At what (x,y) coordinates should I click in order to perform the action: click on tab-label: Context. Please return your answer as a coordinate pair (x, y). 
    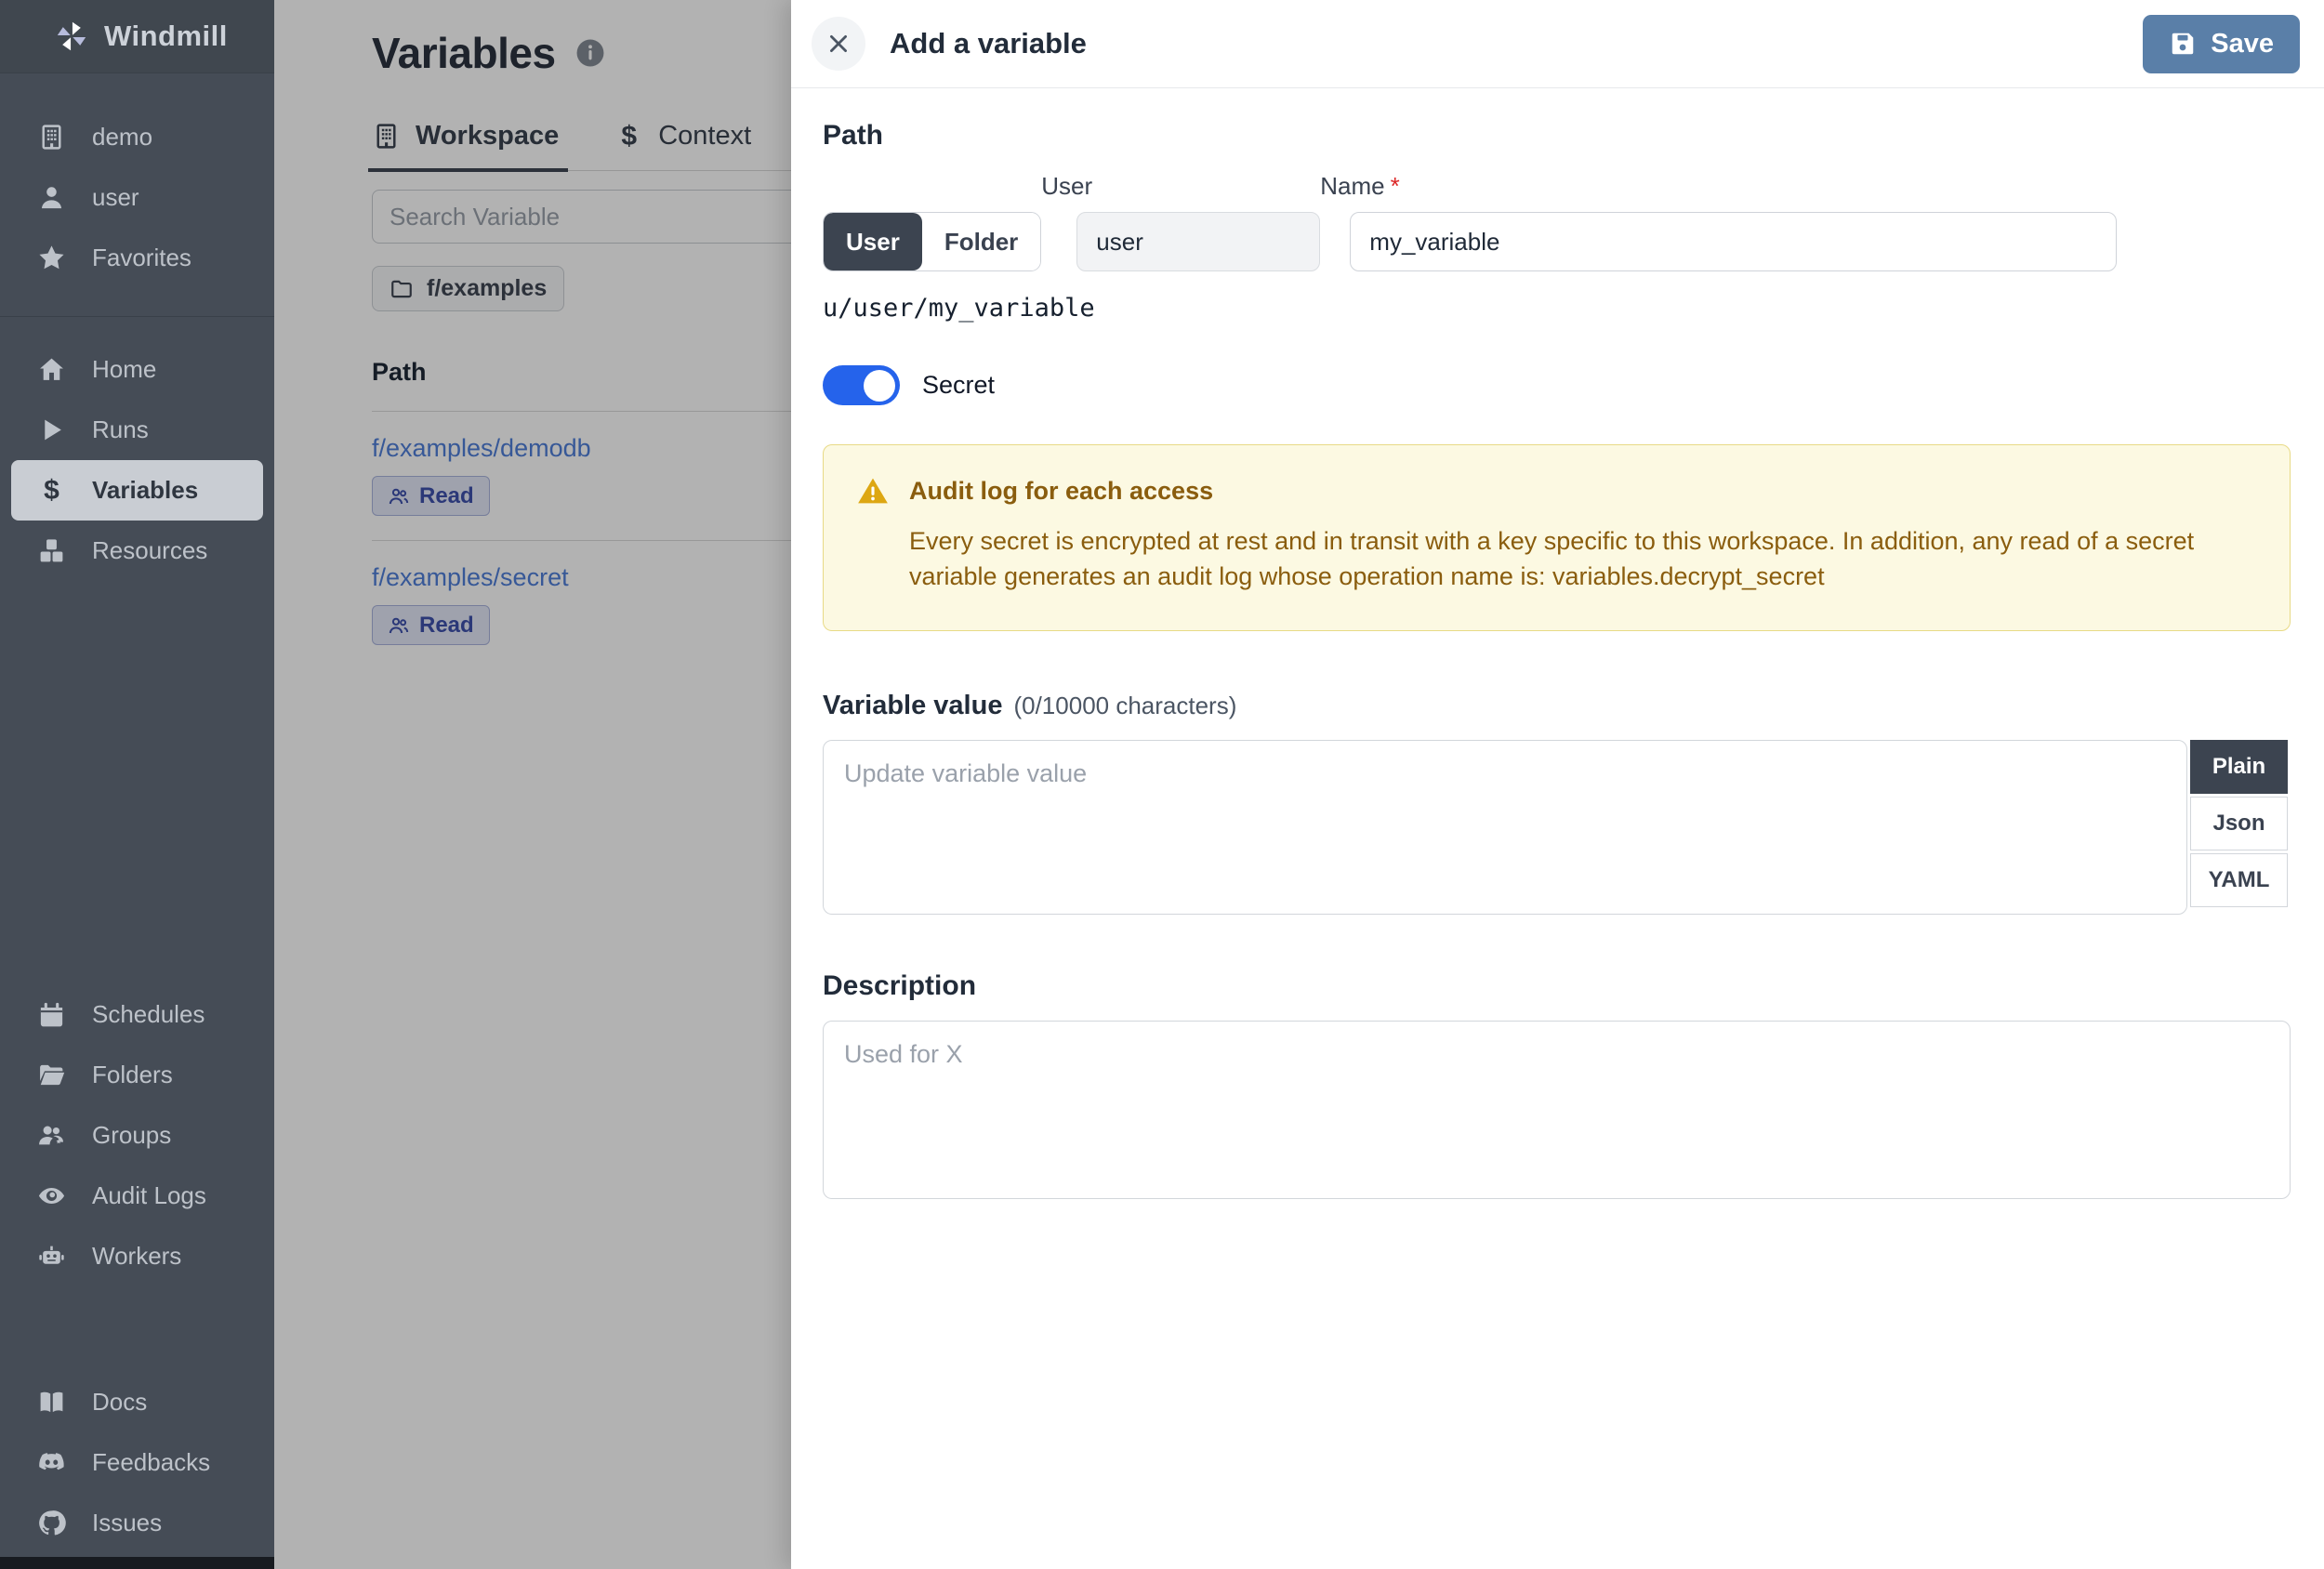
    Looking at the image, I should click on (705, 136).